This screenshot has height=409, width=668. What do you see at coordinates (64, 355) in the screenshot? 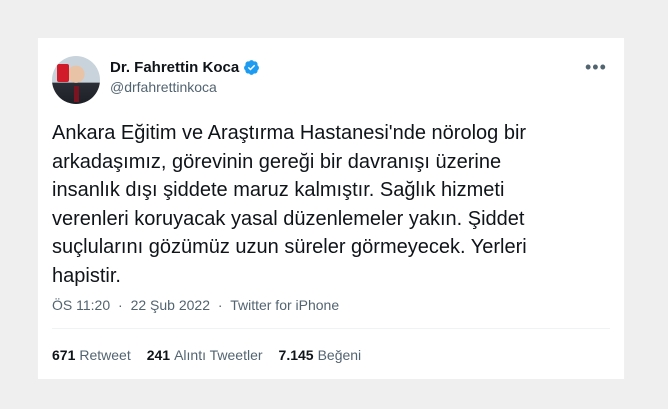
I see `stat-count: 671` at bounding box center [64, 355].